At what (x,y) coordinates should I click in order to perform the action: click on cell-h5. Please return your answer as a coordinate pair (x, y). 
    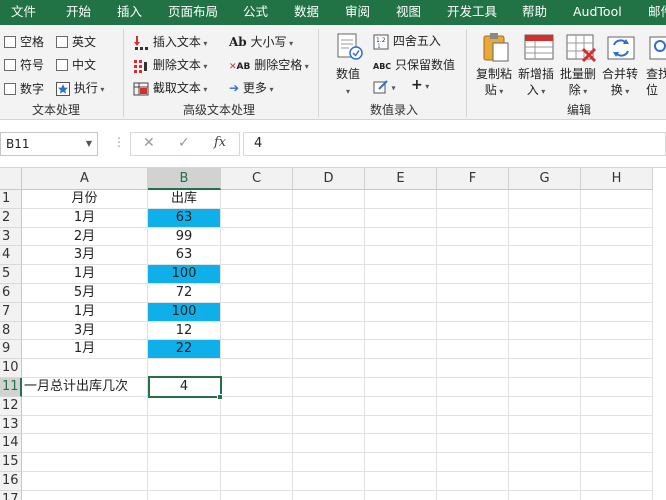
    Looking at the image, I should click on (617, 274).